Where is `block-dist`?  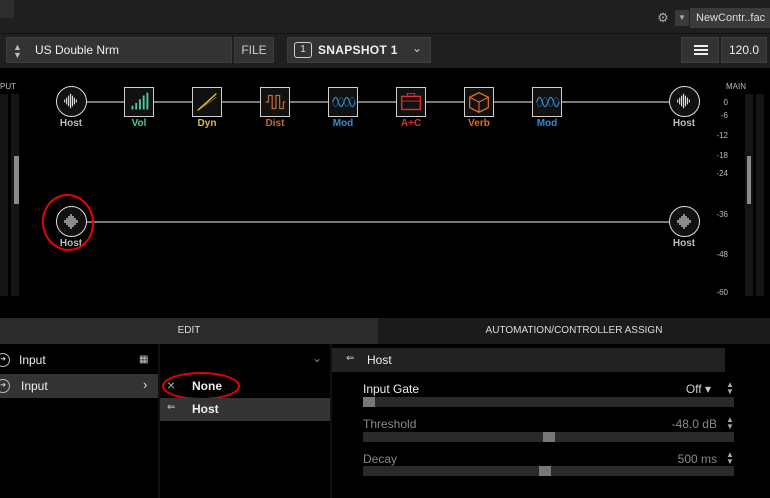
block-dist is located at coordinates (275, 102).